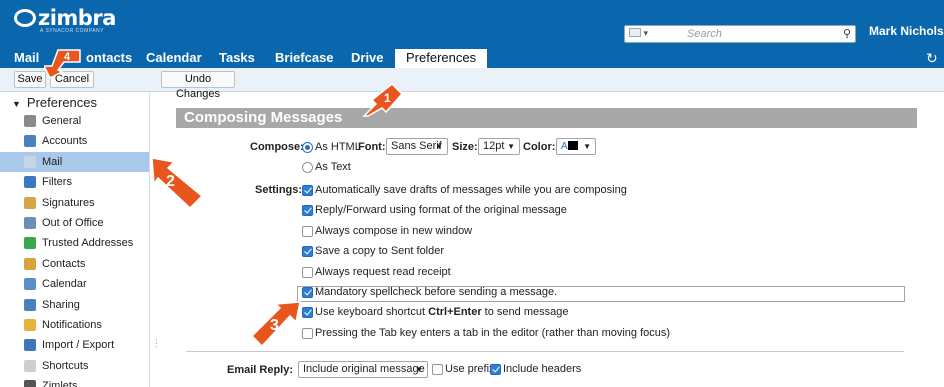 The height and width of the screenshot is (387, 944). I want to click on sidebar-item-out-of-office: Out of Office, so click(74, 223).